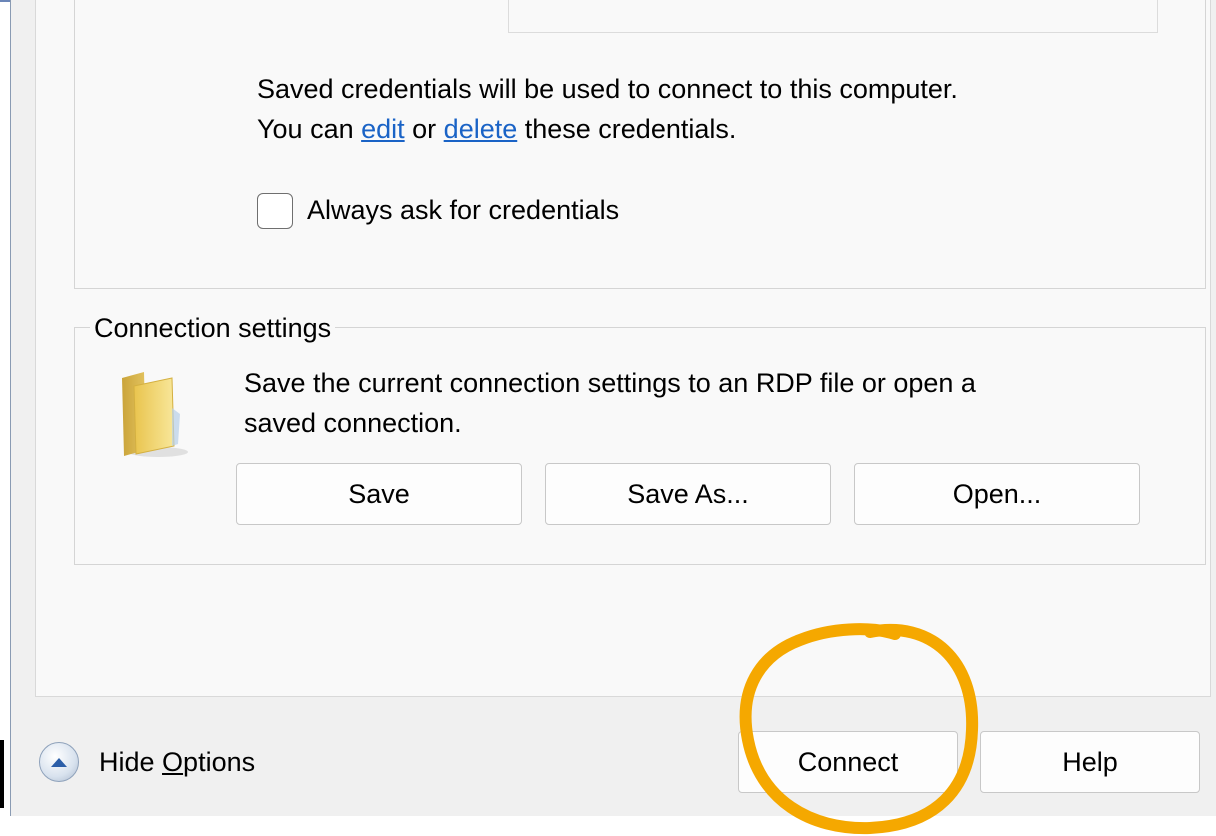 This screenshot has height=836, width=1216. What do you see at coordinates (155, 414) in the screenshot?
I see `folder-icon` at bounding box center [155, 414].